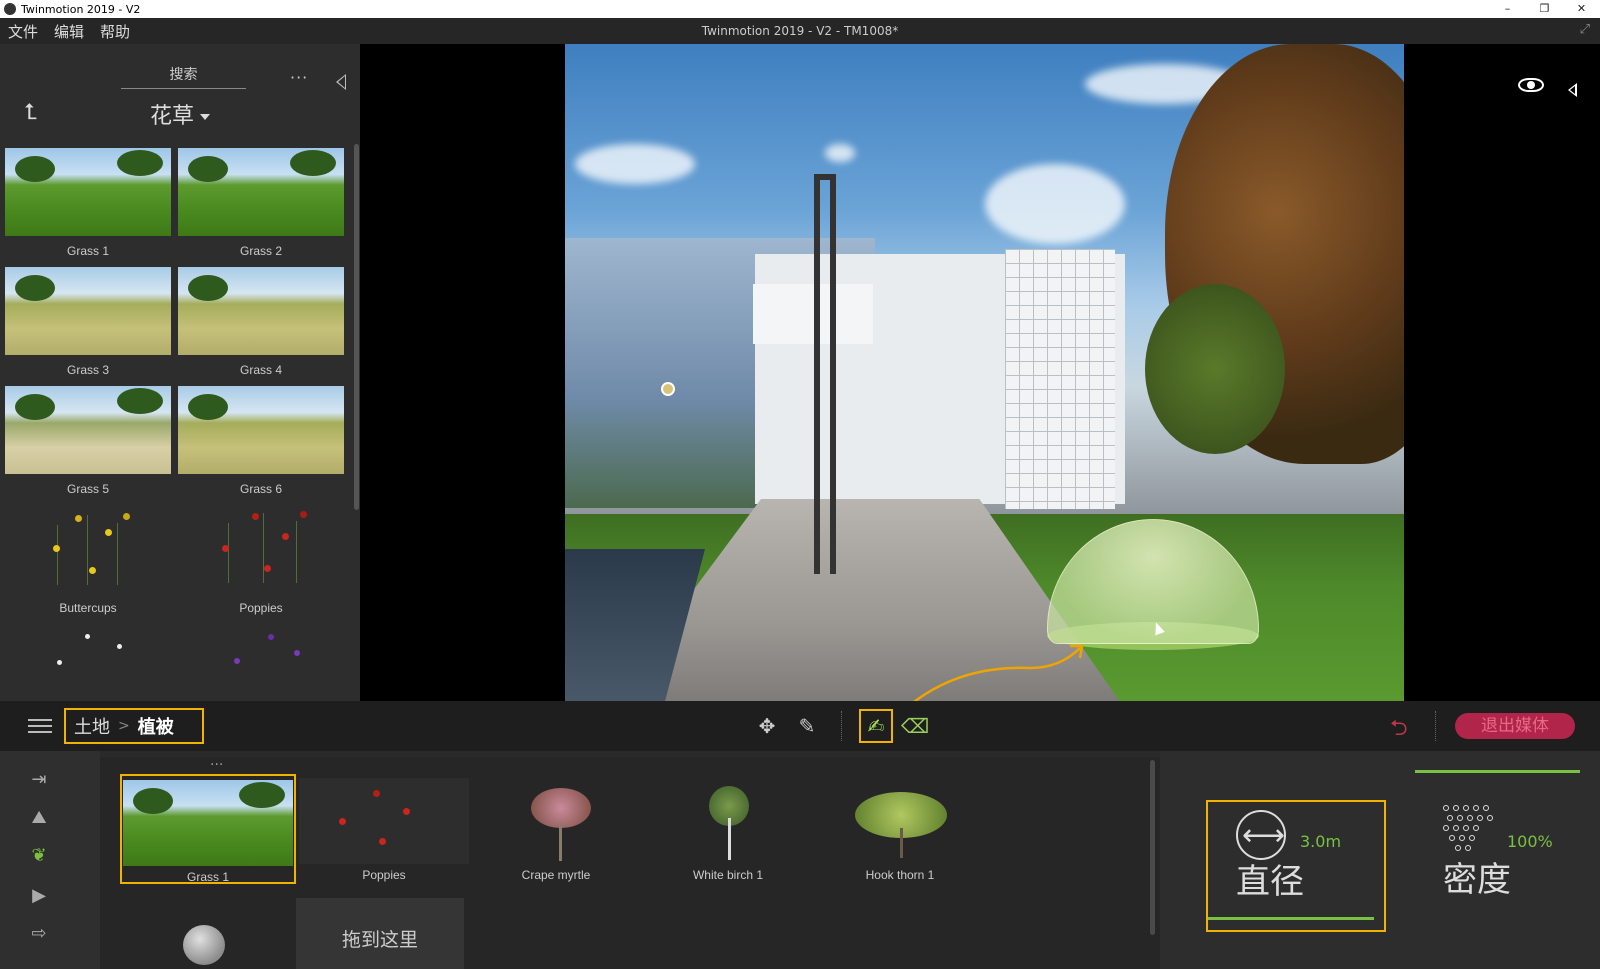  I want to click on density-slider, so click(1497, 771).